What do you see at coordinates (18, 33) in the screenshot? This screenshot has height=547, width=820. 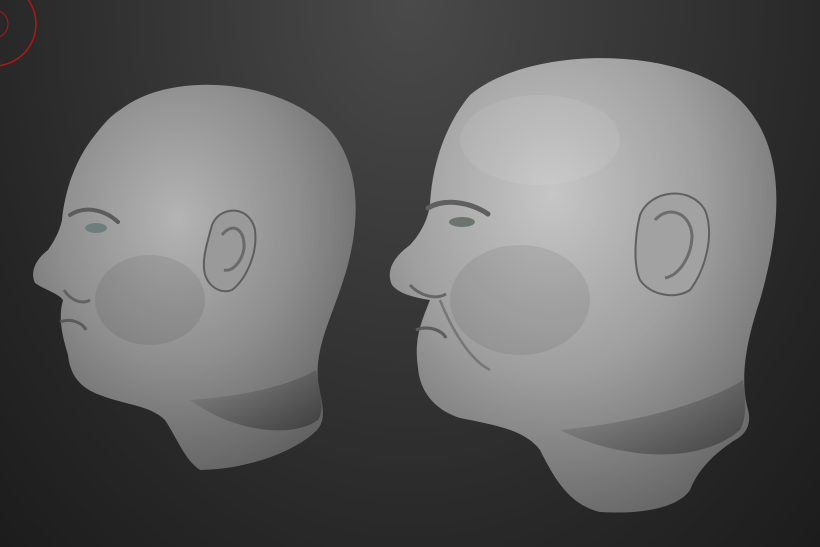 I see `brush-ring-icon` at bounding box center [18, 33].